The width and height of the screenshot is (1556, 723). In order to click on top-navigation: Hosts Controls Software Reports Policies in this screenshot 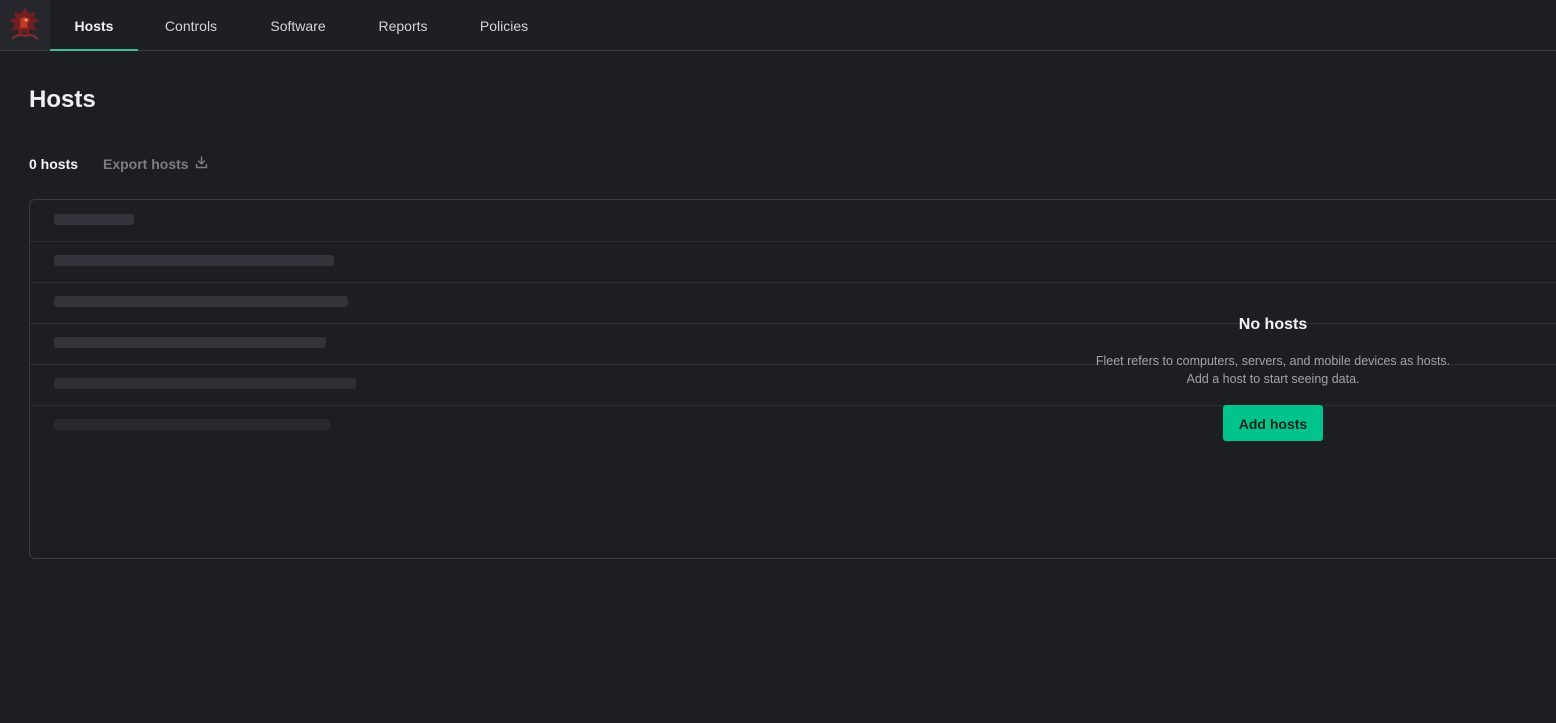, I will do `click(778, 25)`.